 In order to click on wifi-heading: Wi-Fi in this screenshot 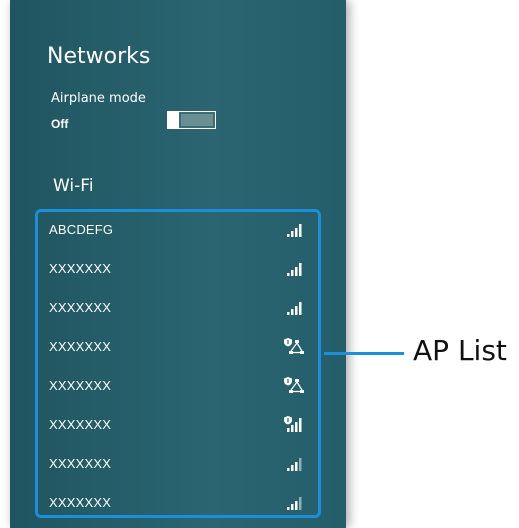, I will do `click(73, 186)`.